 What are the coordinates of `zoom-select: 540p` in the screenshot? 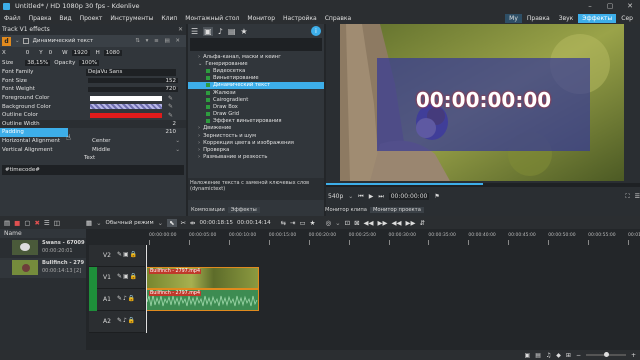 It's located at (335, 196).